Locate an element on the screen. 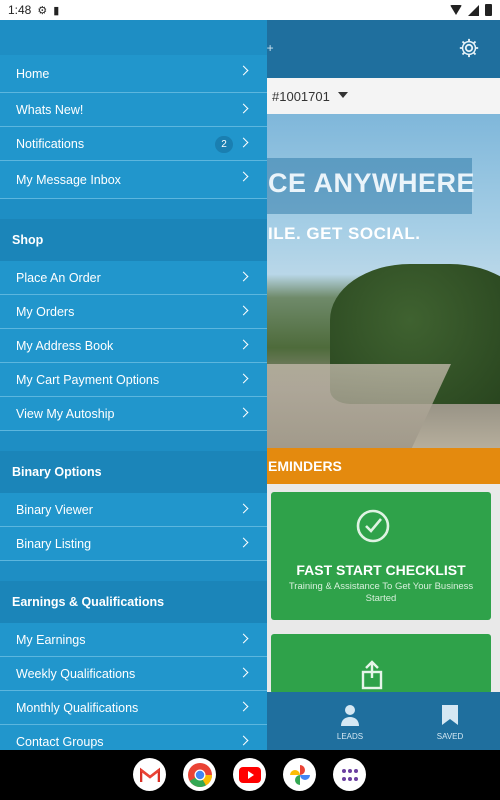 This screenshot has width=500, height=800. bookmark-icon is located at coordinates (450, 715).